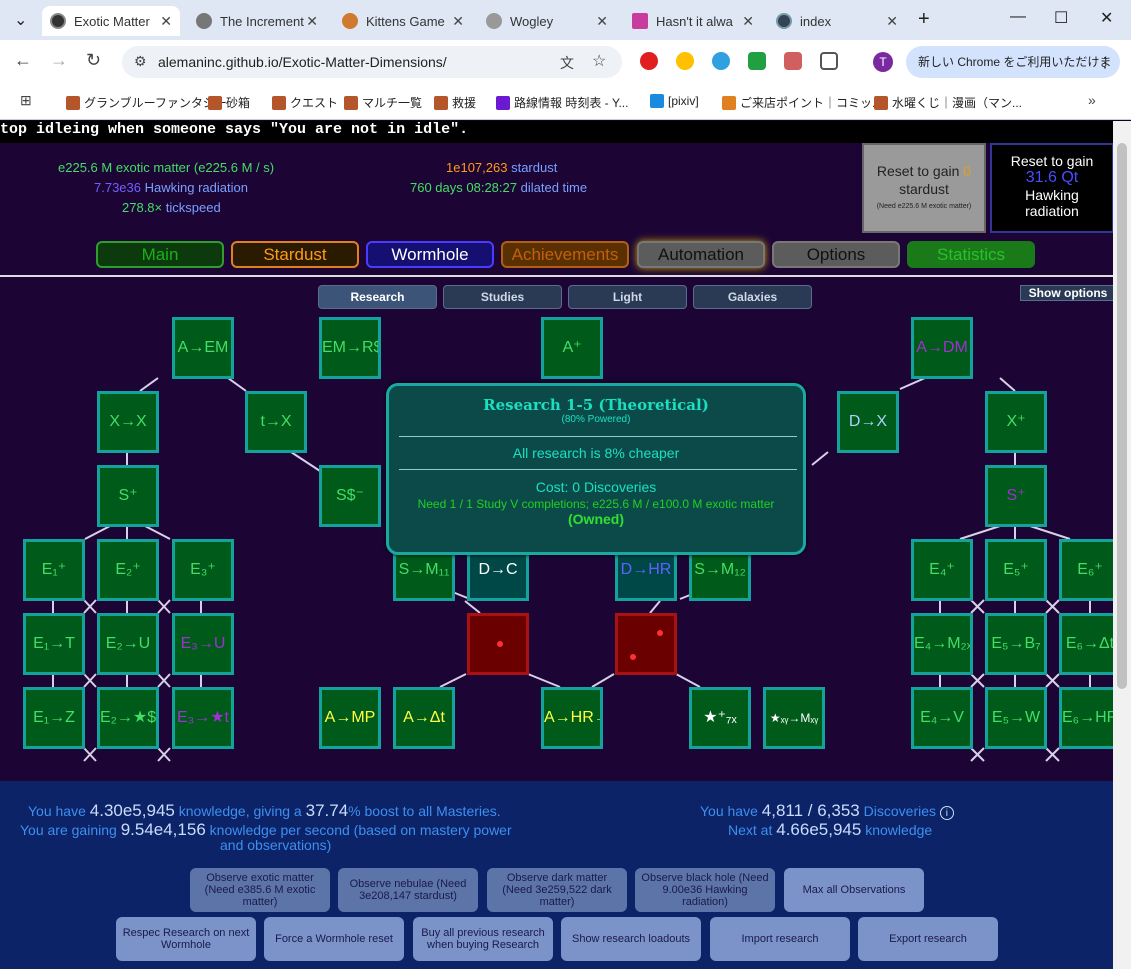  I want to click on show-research-loadouts-button: Show research loadouts, so click(631, 939).